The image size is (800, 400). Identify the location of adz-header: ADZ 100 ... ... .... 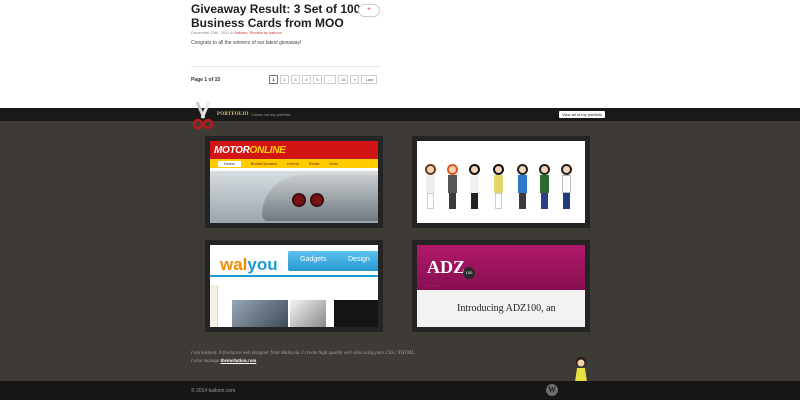
(501, 267).